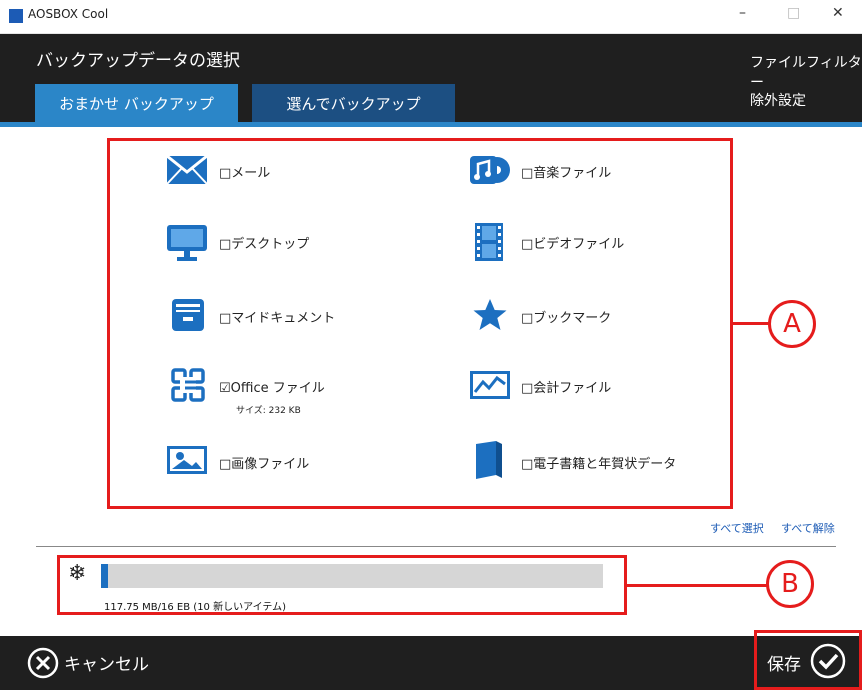 The width and height of the screenshot is (862, 690). I want to click on tab-auto-backup: おまかせ バックアップ, so click(136, 103).